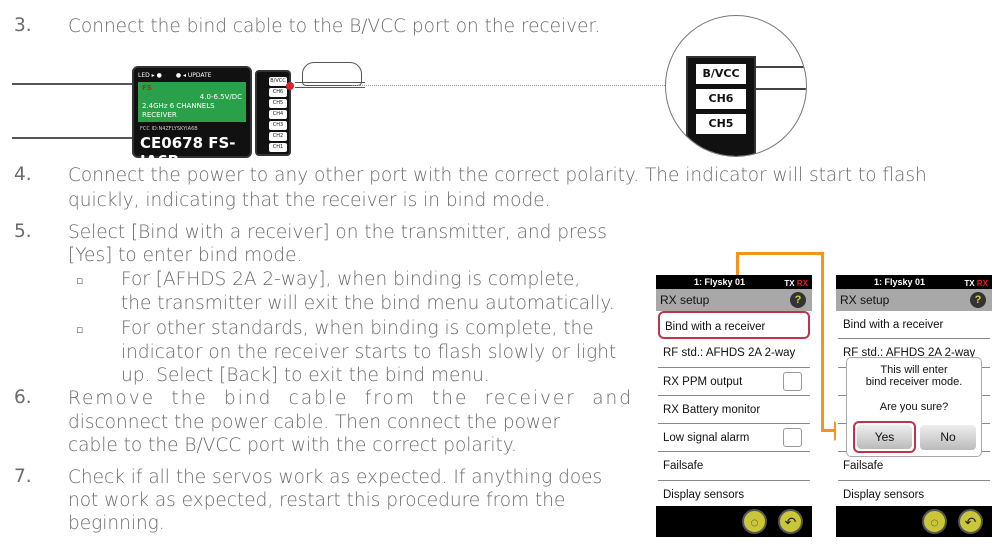  Describe the element at coordinates (290, 86) in the screenshot. I see `bind-port-dot` at that location.